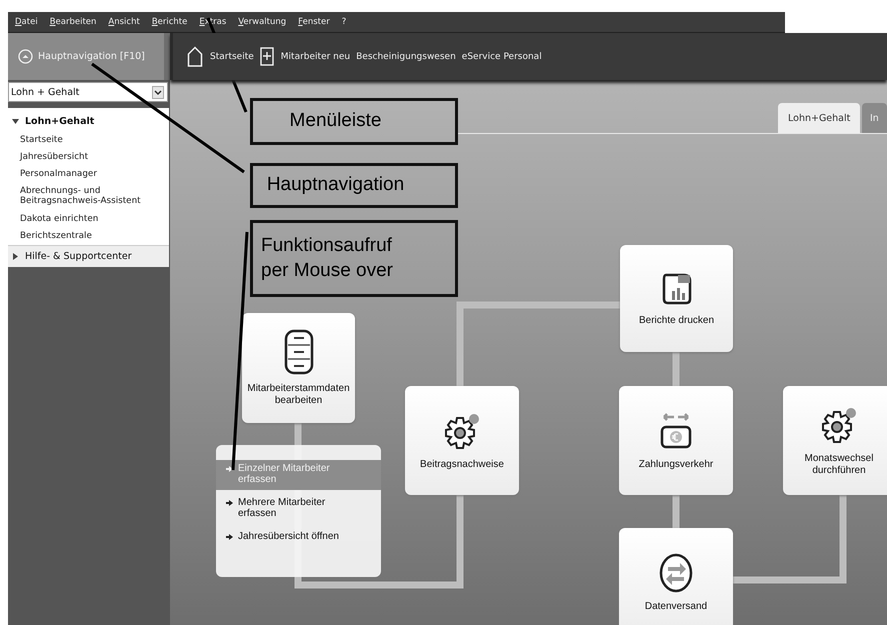 This screenshot has width=887, height=625. I want to click on toolbar-item: eService Personal, so click(502, 57).